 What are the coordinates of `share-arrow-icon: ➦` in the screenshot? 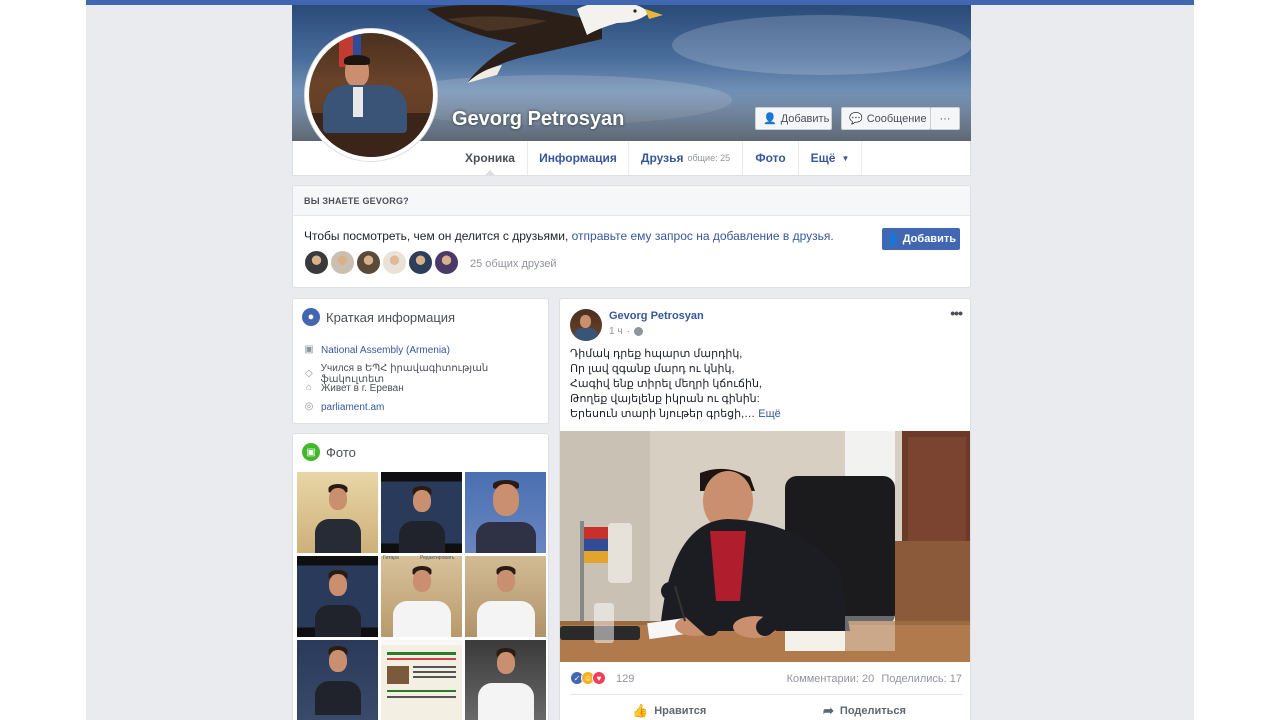 It's located at (828, 710).